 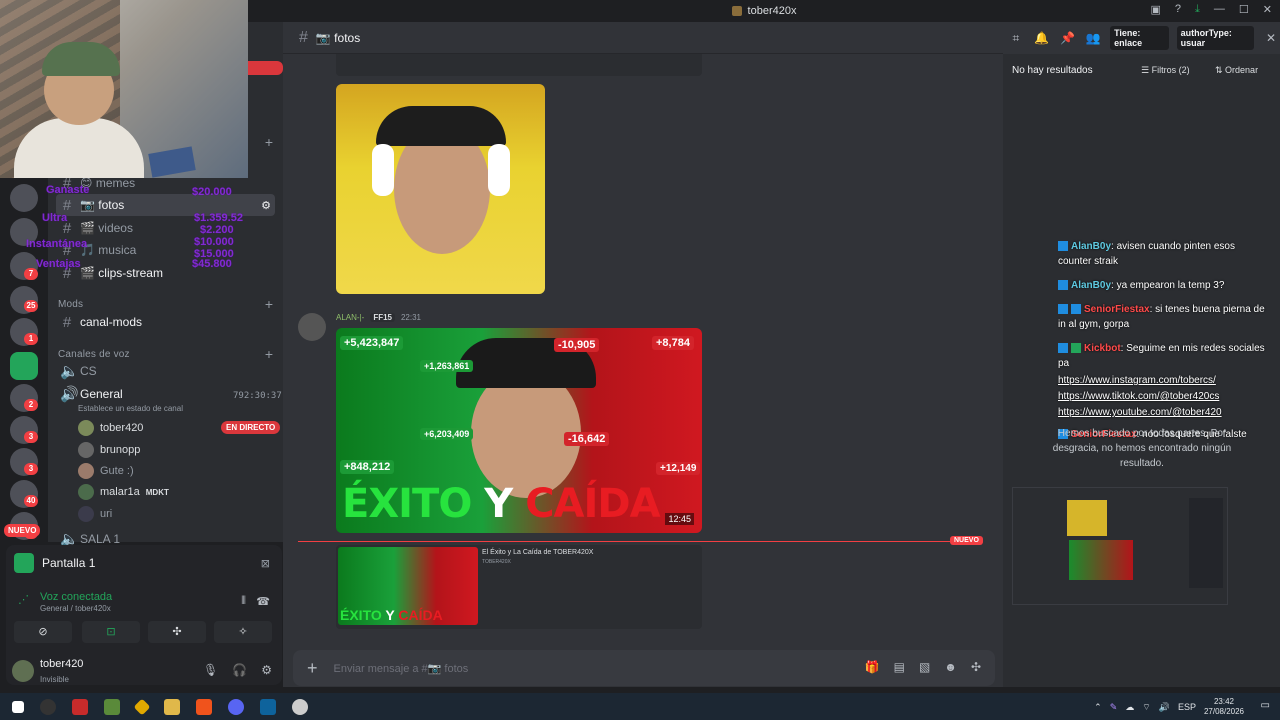 What do you see at coordinates (1215, 38) in the screenshot?
I see `search-tag: authorType: usuar` at bounding box center [1215, 38].